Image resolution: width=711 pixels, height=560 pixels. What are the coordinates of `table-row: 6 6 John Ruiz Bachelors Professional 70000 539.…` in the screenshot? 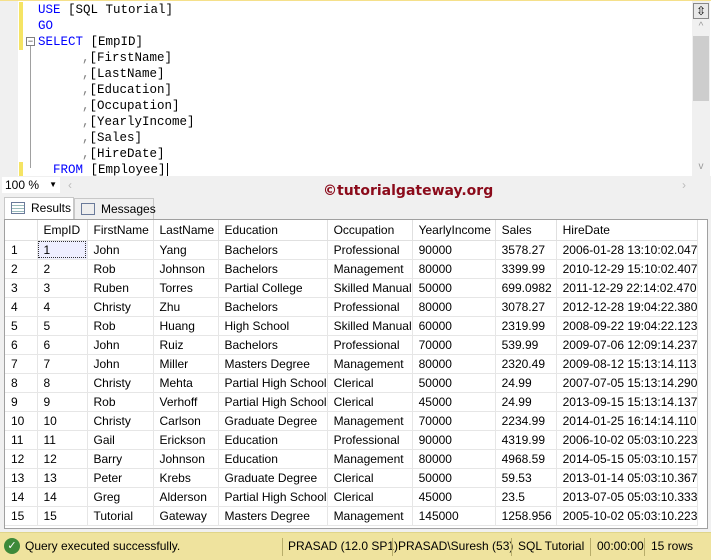 It's located at (352, 345).